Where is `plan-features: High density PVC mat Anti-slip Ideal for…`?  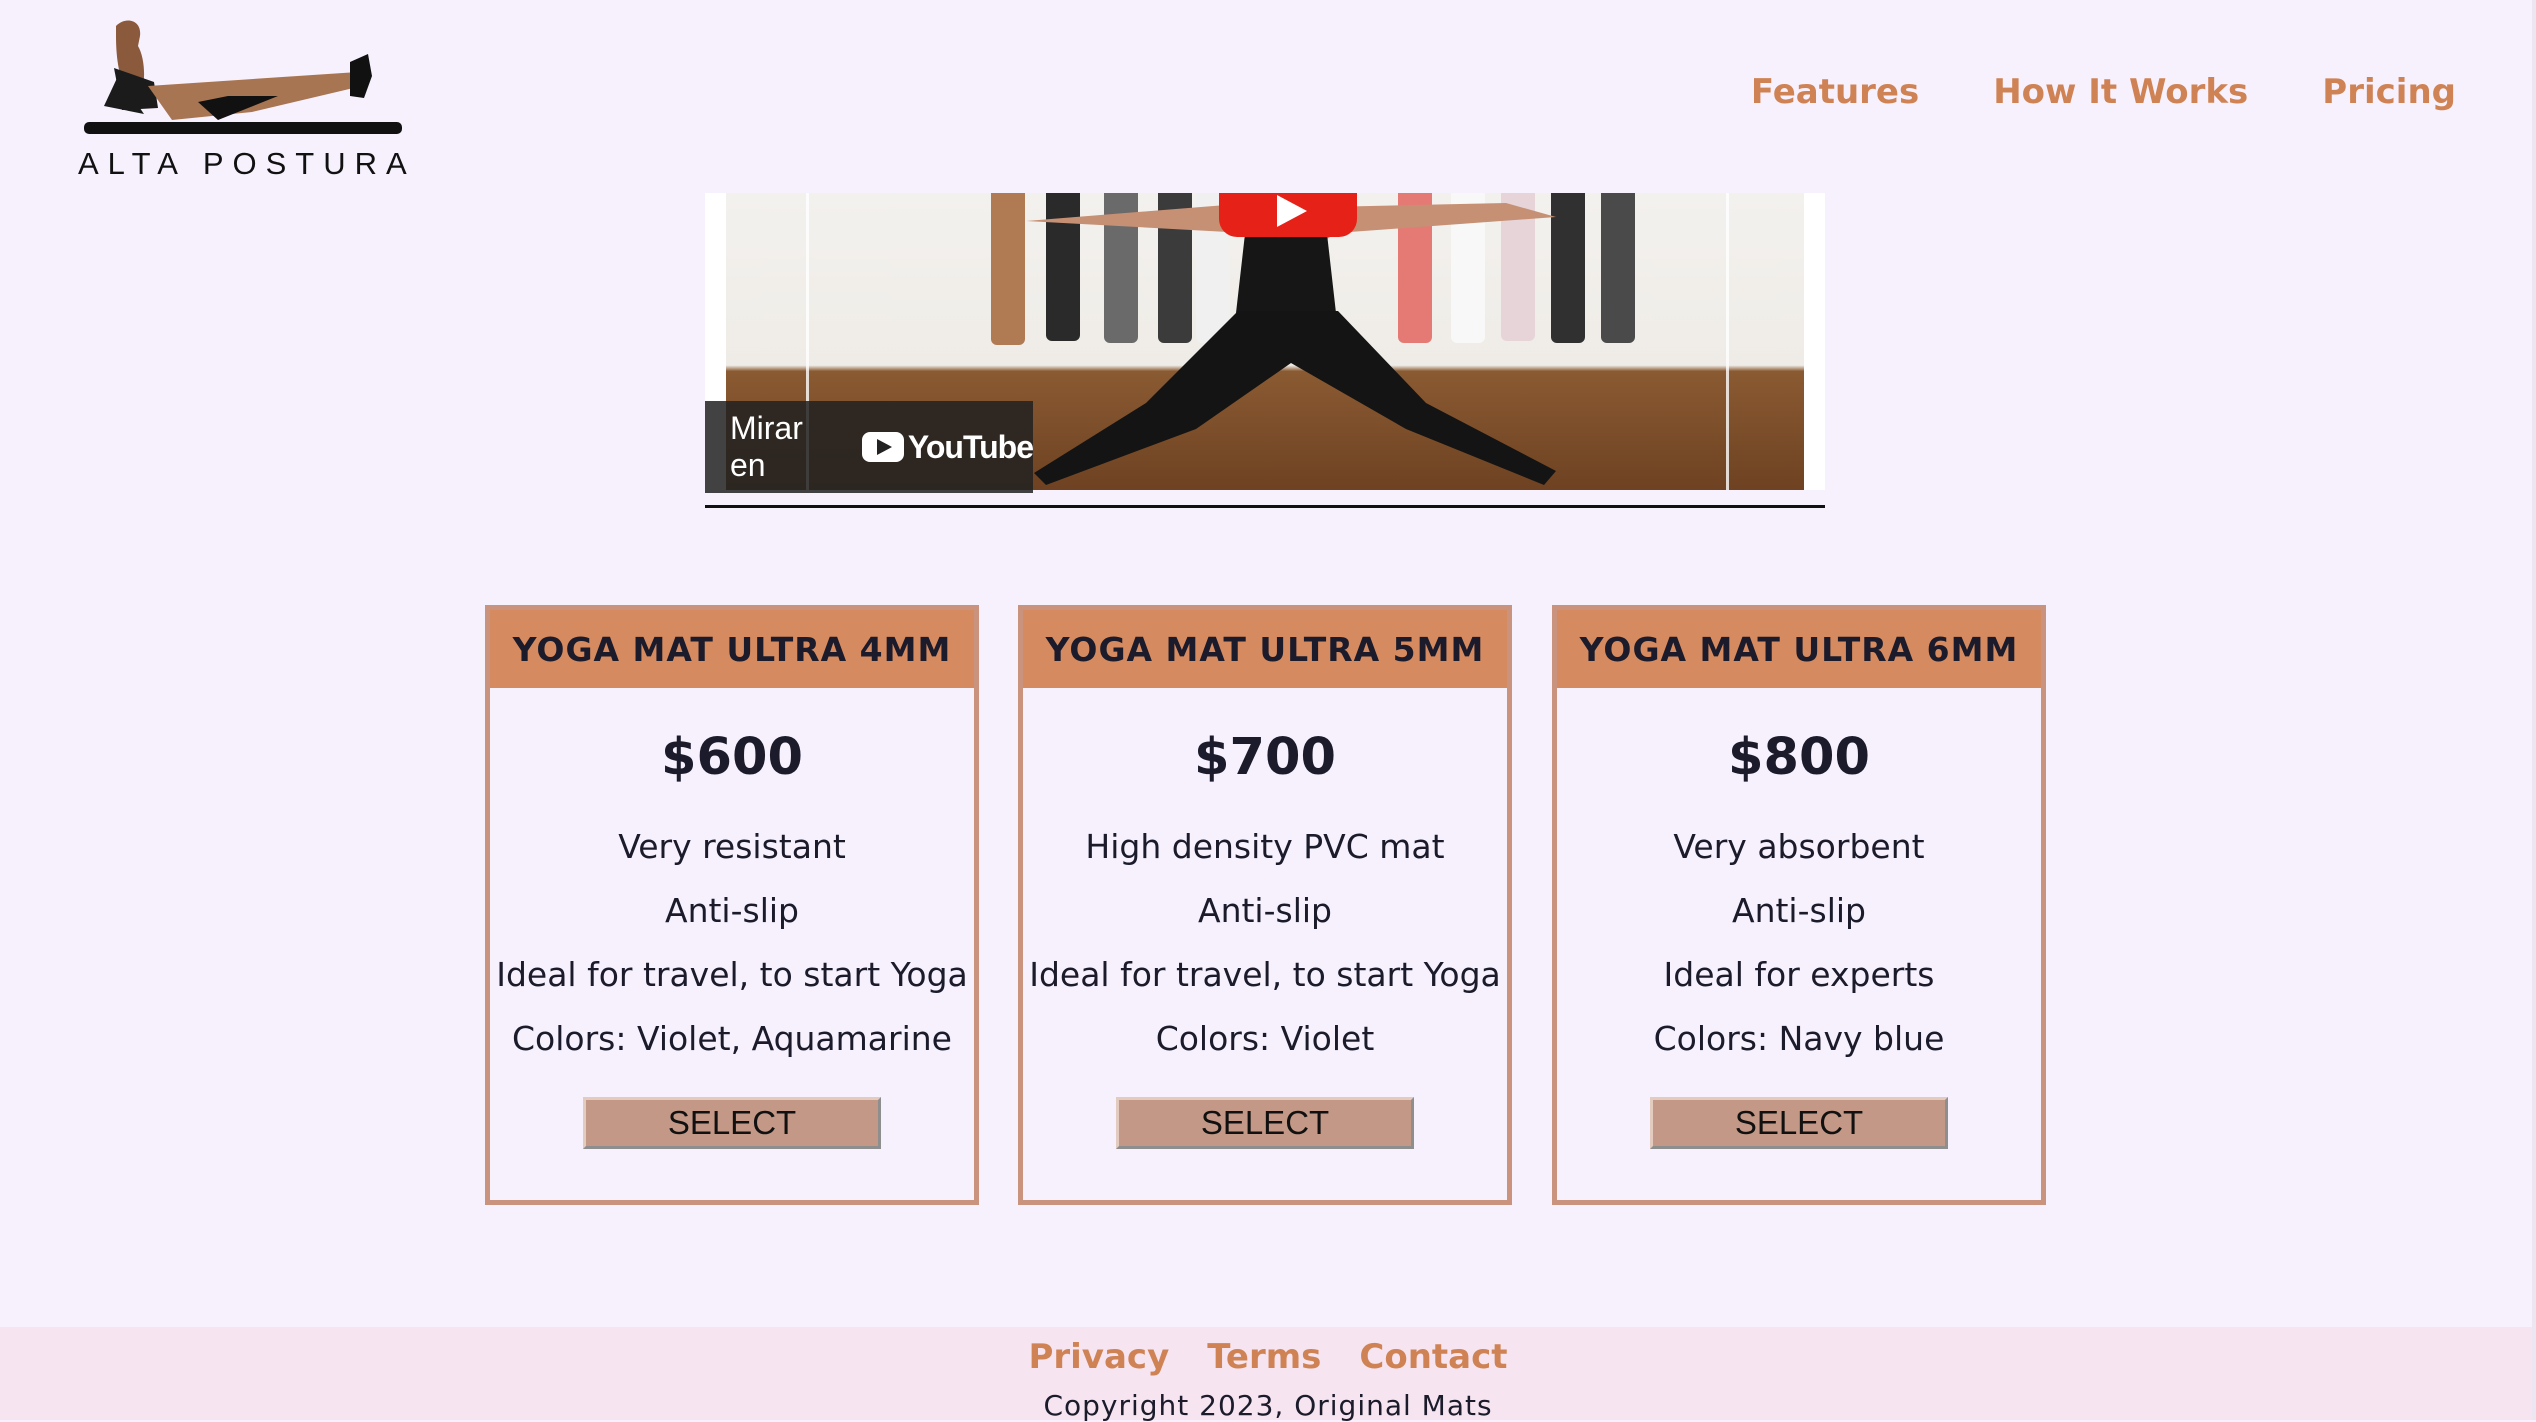 plan-features: High density PVC mat Anti-slip Ideal for… is located at coordinates (1265, 943).